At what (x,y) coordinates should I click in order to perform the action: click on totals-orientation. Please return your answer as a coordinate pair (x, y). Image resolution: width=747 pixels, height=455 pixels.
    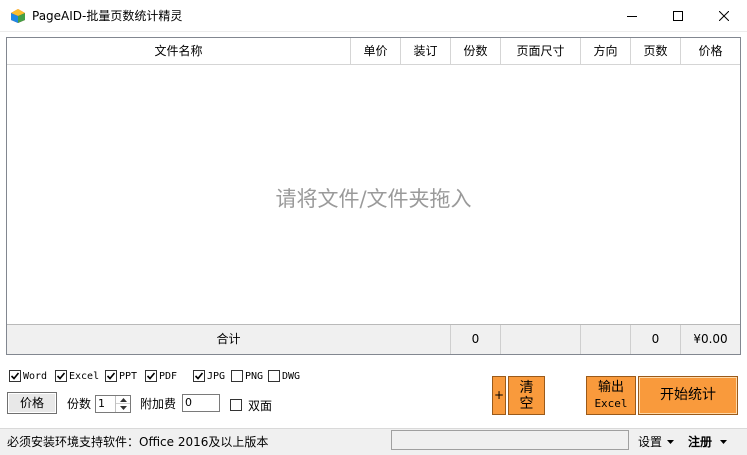
    Looking at the image, I should click on (606, 339).